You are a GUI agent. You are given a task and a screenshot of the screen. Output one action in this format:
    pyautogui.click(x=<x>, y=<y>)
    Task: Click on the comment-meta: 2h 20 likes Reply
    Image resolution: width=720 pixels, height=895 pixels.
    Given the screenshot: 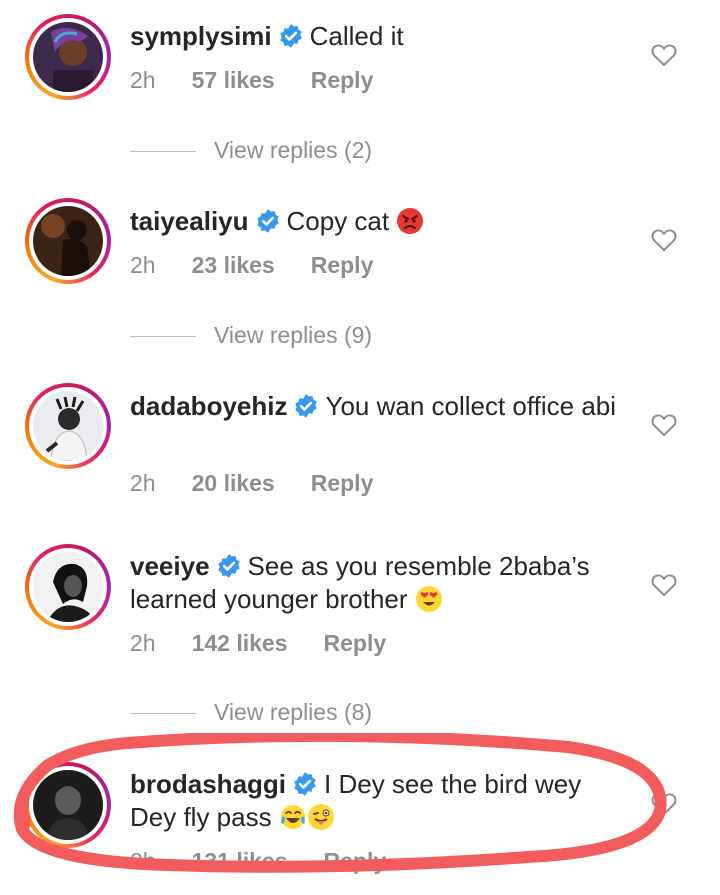 What is the action you would take?
    pyautogui.click(x=251, y=483)
    